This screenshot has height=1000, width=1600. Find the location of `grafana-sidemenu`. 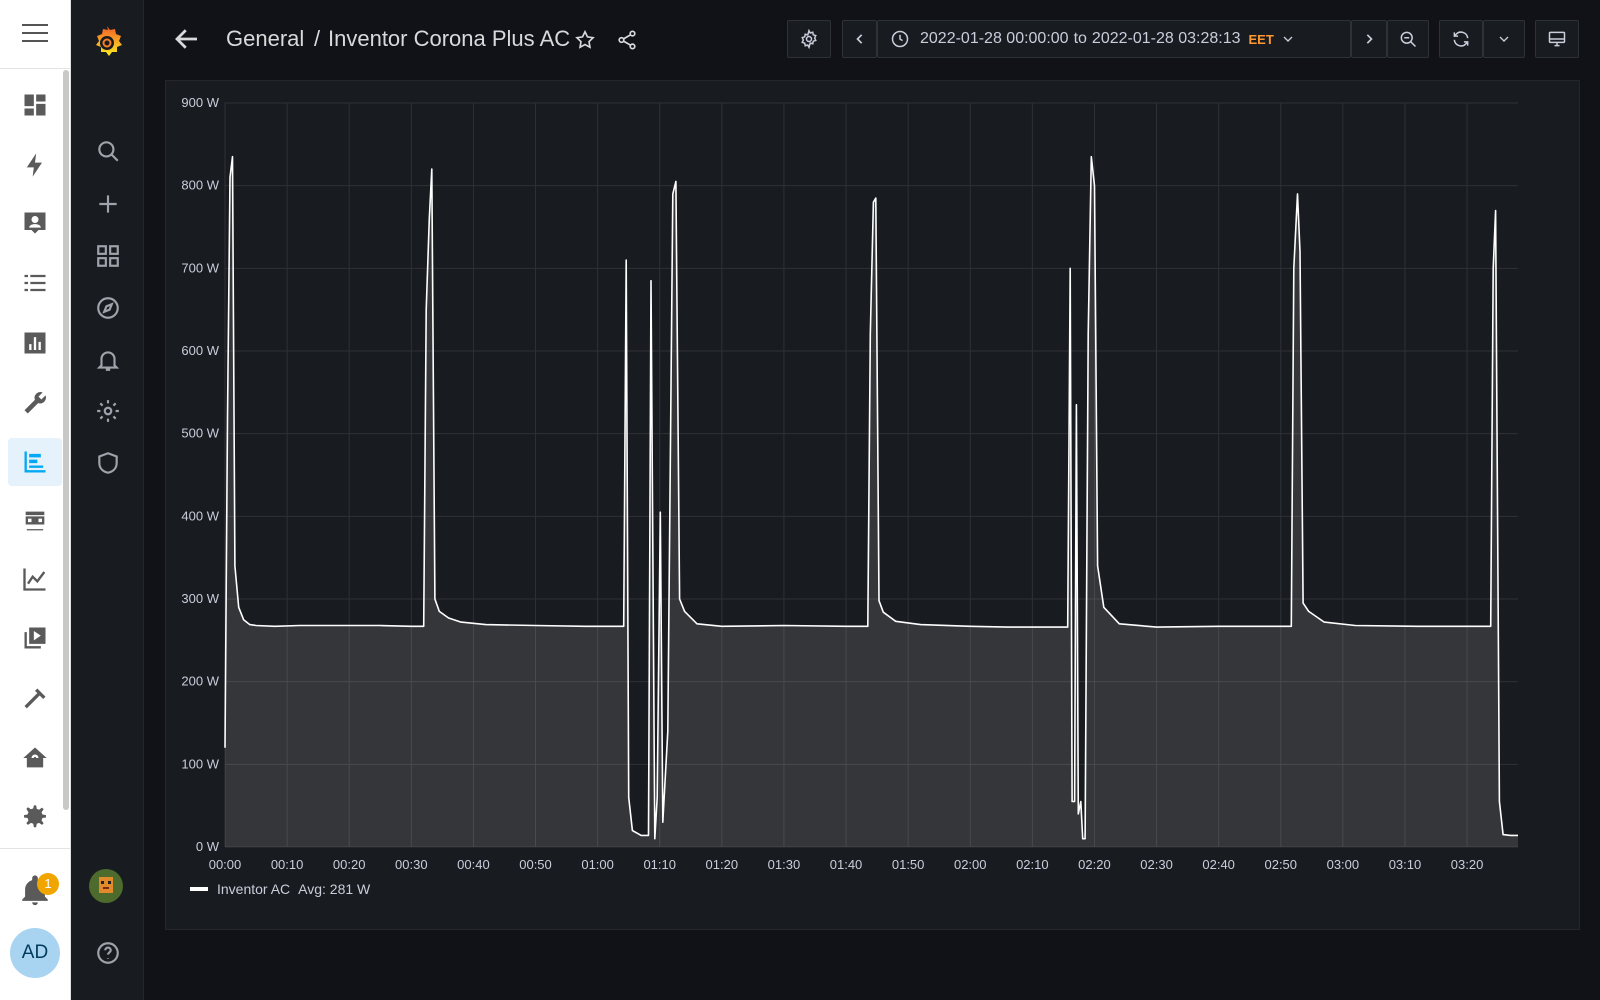

grafana-sidemenu is located at coordinates (107, 500).